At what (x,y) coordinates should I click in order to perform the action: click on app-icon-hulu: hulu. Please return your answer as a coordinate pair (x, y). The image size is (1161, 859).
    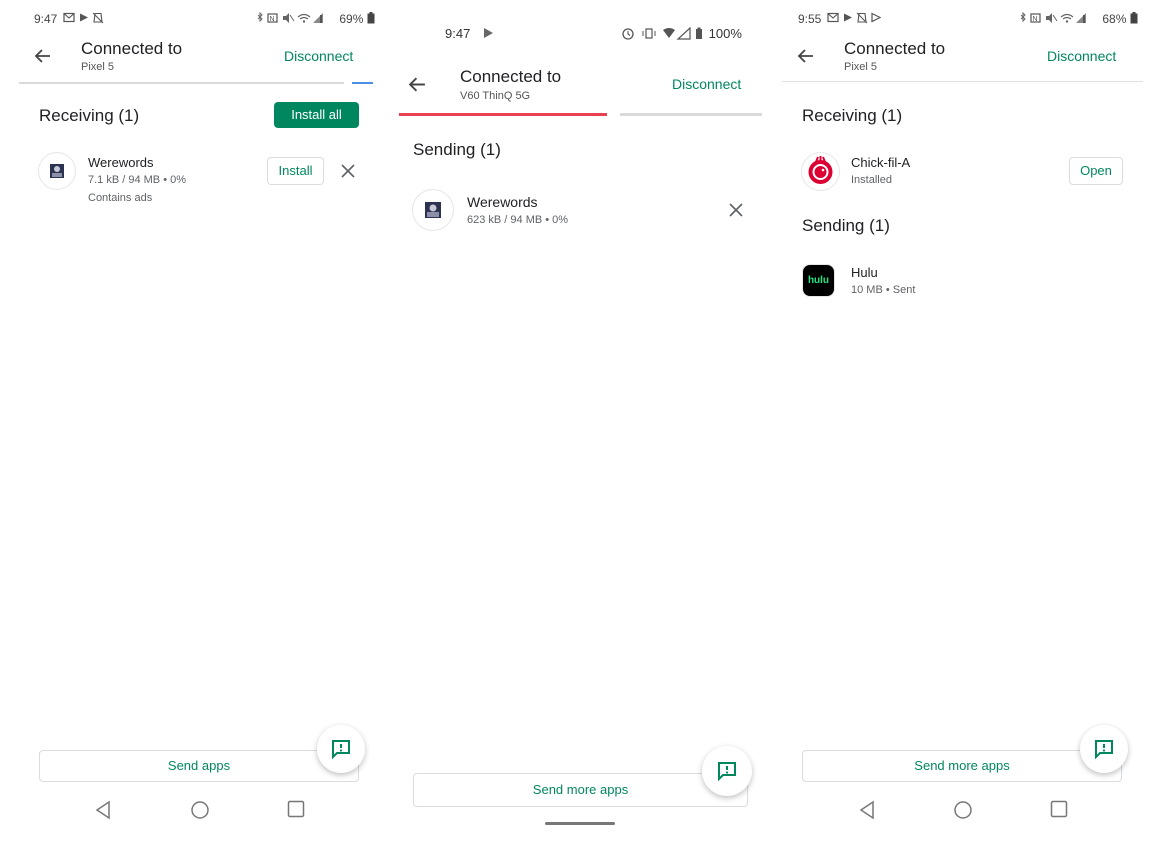
    Looking at the image, I should click on (818, 280).